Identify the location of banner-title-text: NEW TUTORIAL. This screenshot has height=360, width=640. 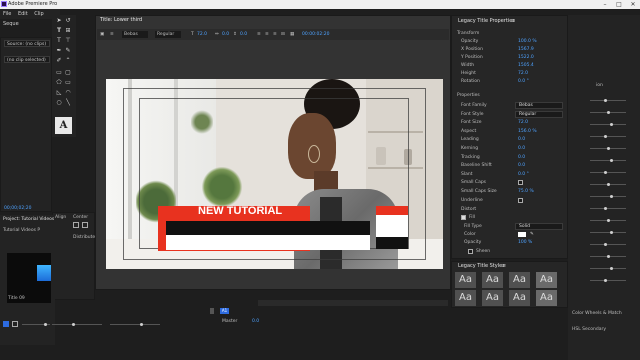
(240, 211).